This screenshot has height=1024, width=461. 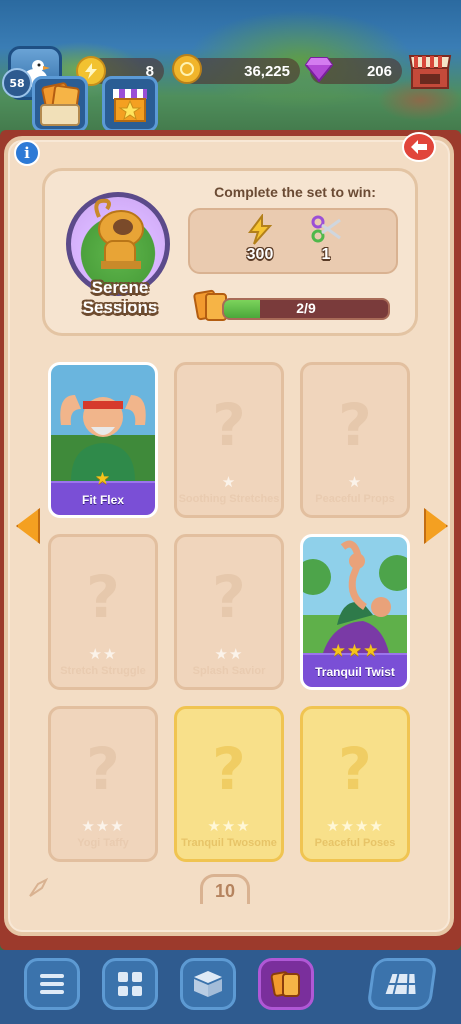 I want to click on tab-star-rewards, so click(x=130, y=104).